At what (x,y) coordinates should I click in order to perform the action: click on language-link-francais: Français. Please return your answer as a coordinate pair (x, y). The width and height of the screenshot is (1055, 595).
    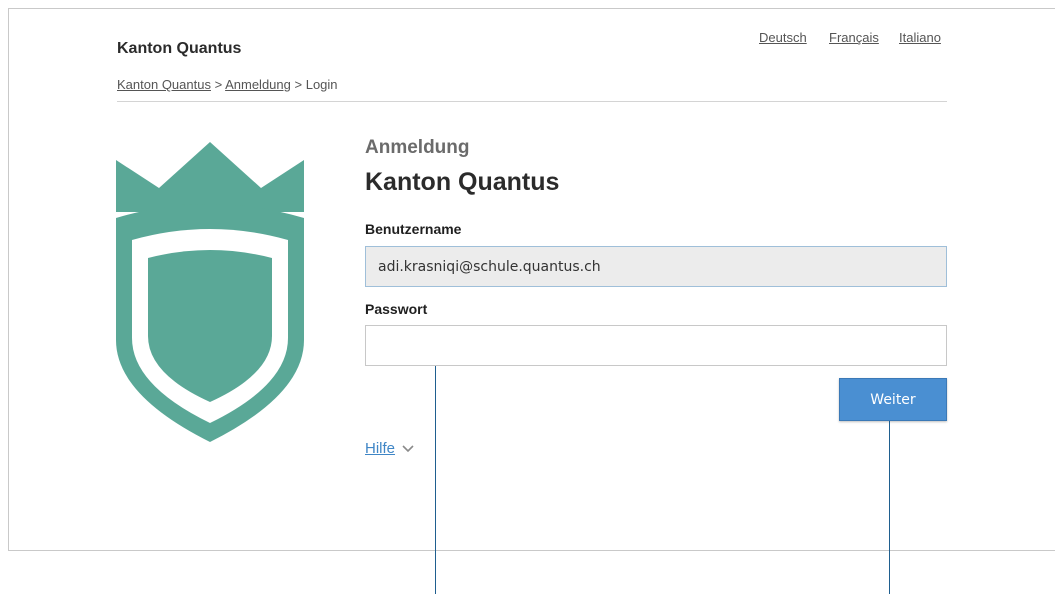
    Looking at the image, I should click on (854, 37).